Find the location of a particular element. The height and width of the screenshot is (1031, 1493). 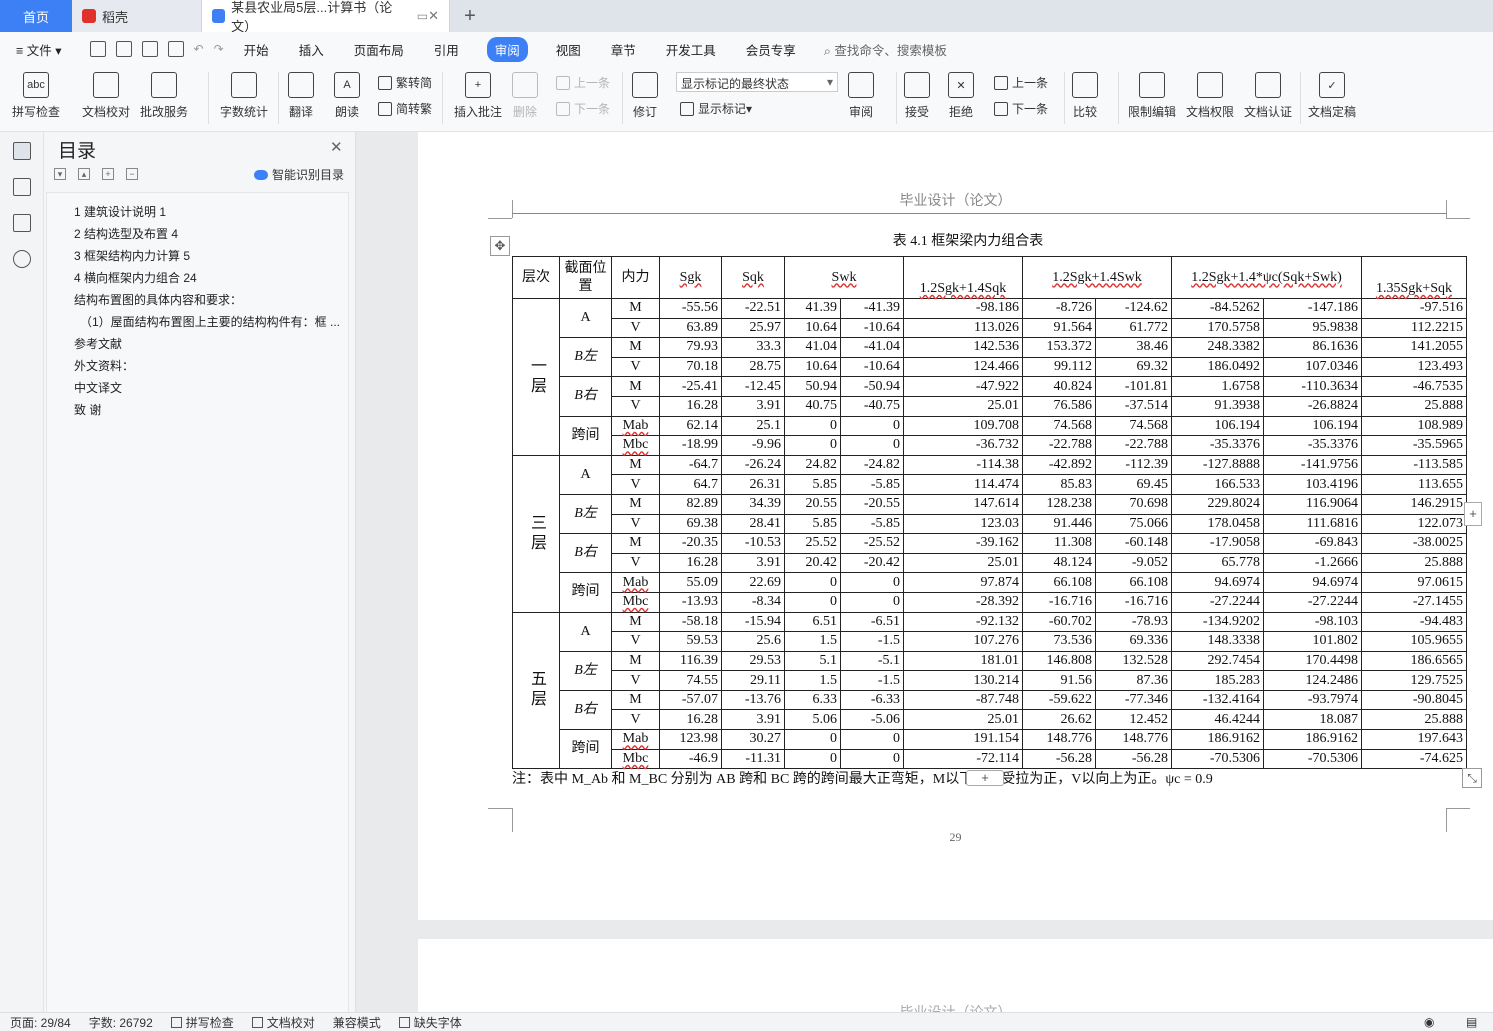

prev-comment-button: 上一条 is located at coordinates (583, 82).